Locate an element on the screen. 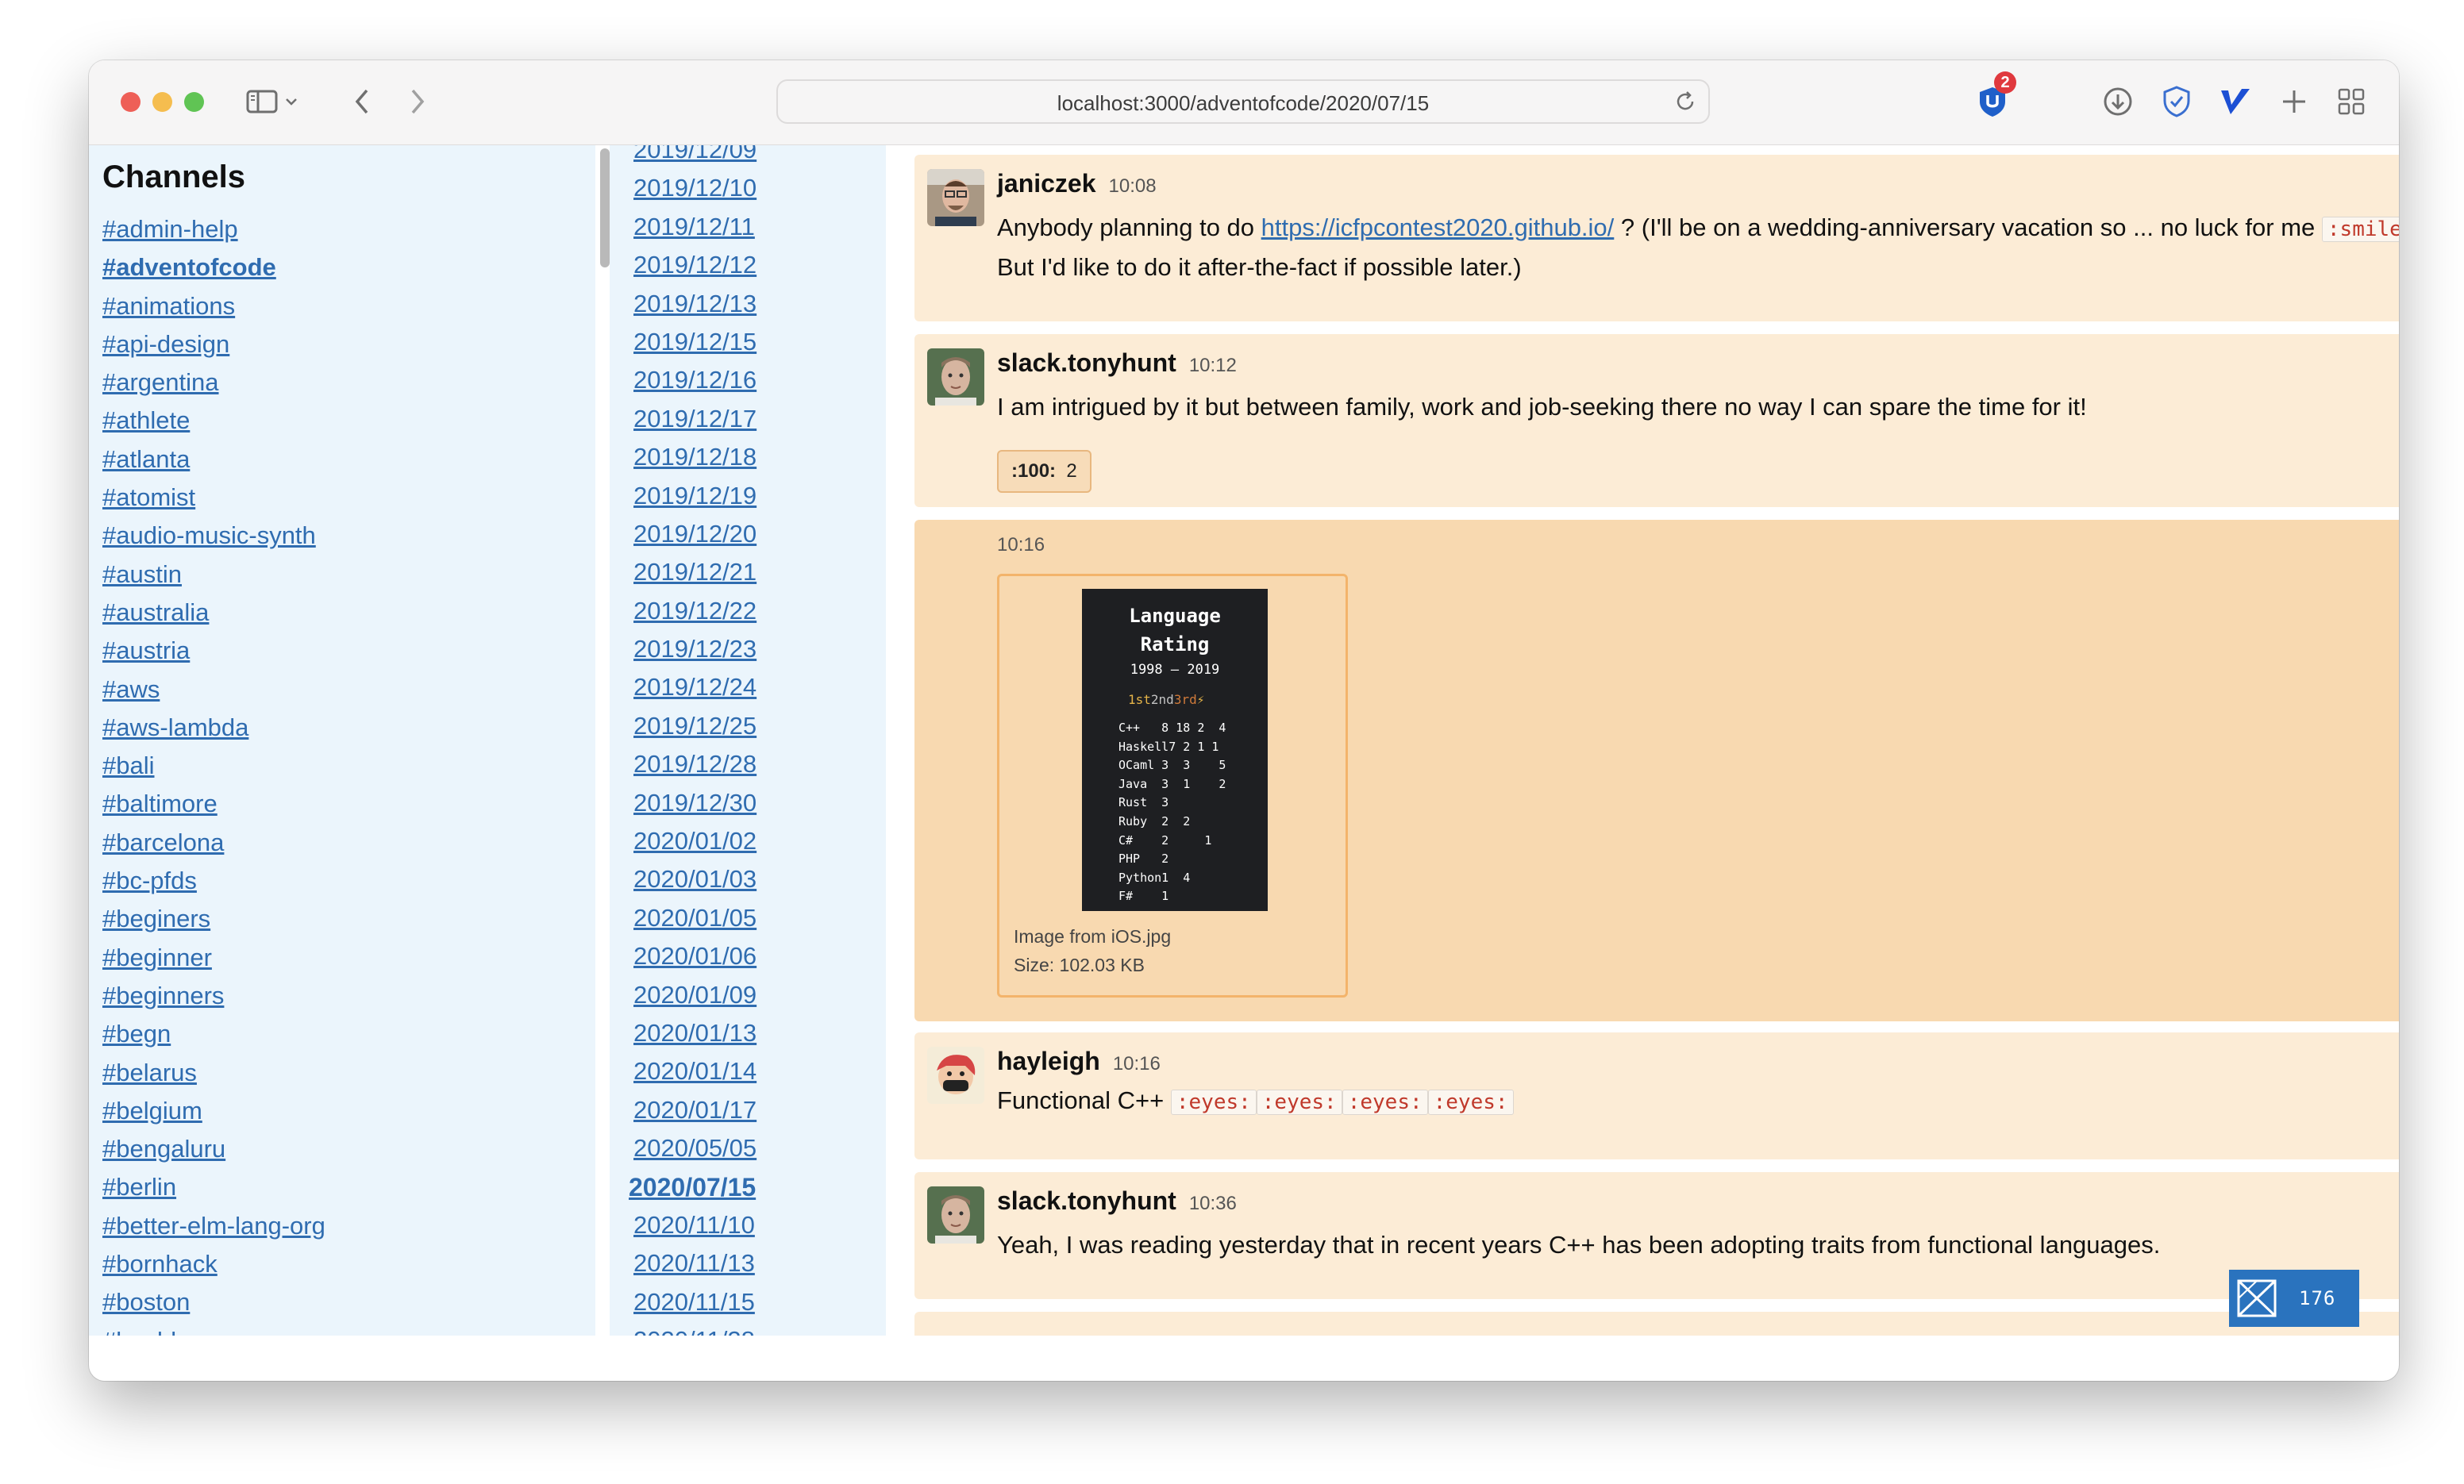  date-link: 2020/11/28 is located at coordinates (694, 1331).